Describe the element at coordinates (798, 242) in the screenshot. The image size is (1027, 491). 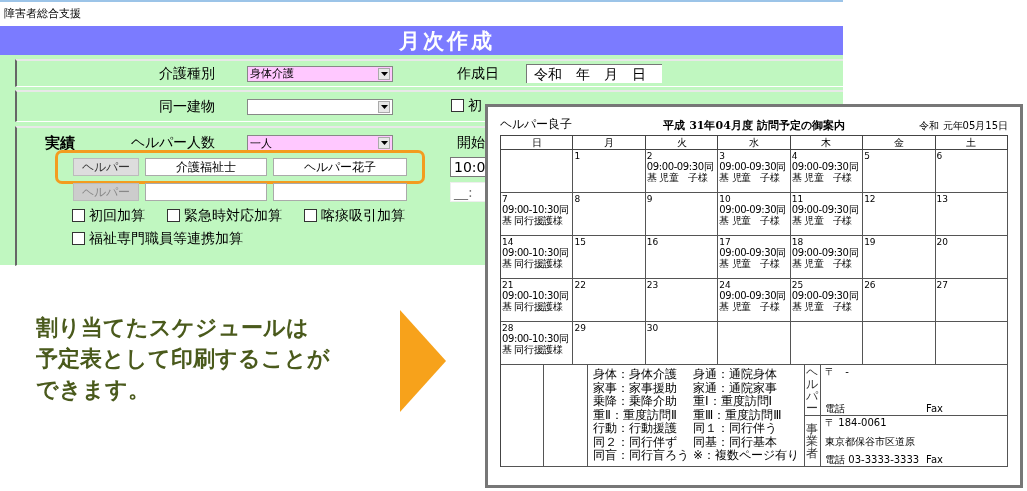
I see `day-number: 18` at that location.